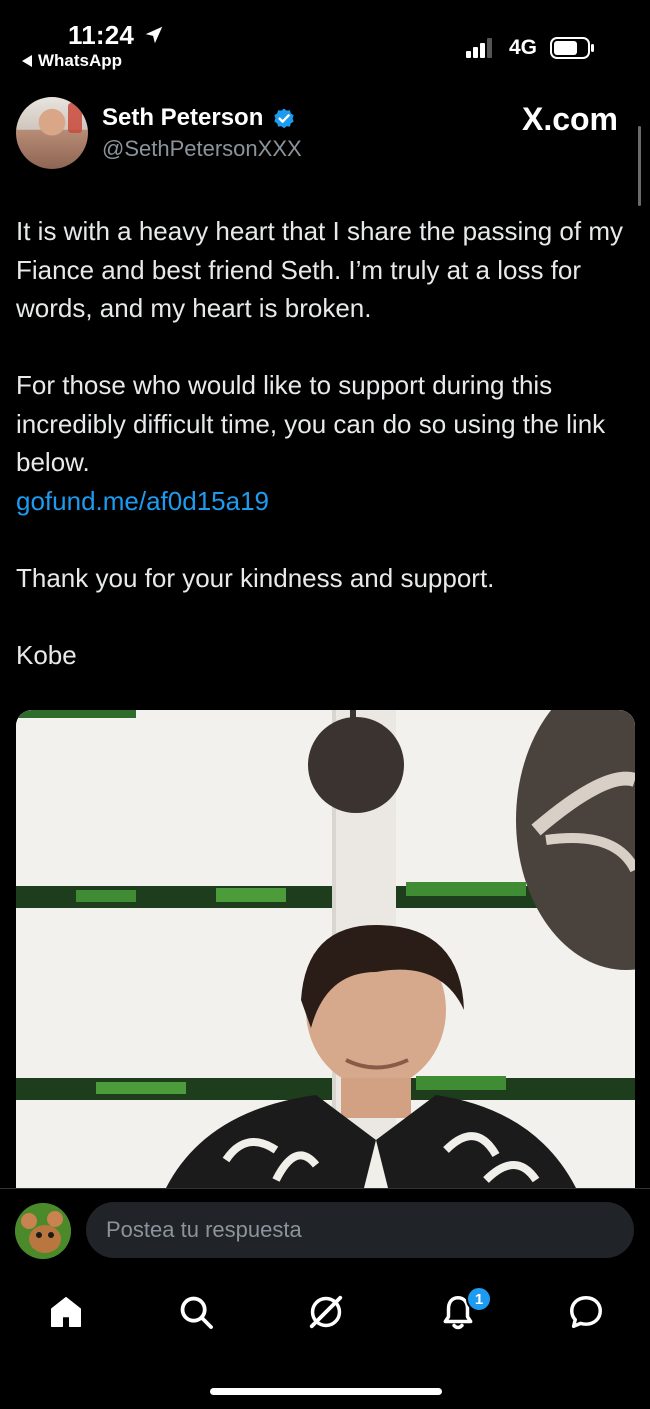 The image size is (650, 1409). What do you see at coordinates (326, 1391) in the screenshot?
I see `home-indicator` at bounding box center [326, 1391].